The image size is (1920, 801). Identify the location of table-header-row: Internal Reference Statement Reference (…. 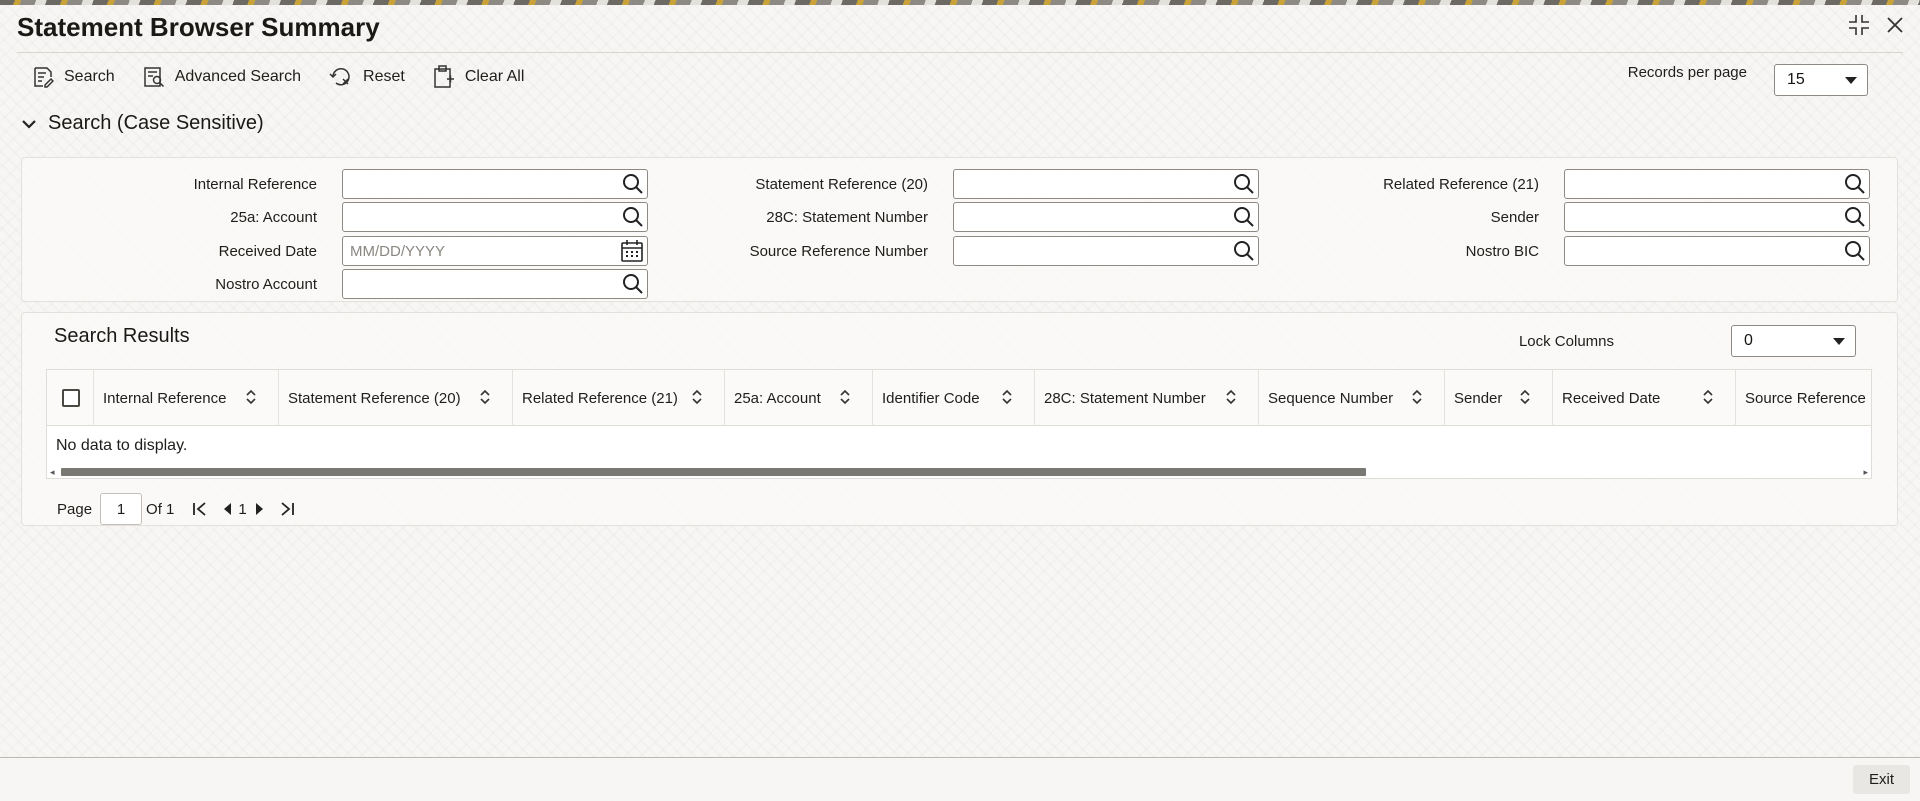
(959, 398).